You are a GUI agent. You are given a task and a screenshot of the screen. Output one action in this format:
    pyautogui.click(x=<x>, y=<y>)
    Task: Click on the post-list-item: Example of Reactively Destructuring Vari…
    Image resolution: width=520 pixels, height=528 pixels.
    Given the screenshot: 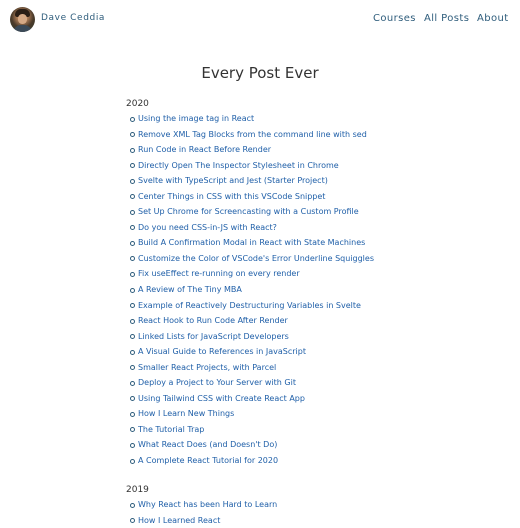 What is the action you would take?
    pyautogui.click(x=250, y=306)
    